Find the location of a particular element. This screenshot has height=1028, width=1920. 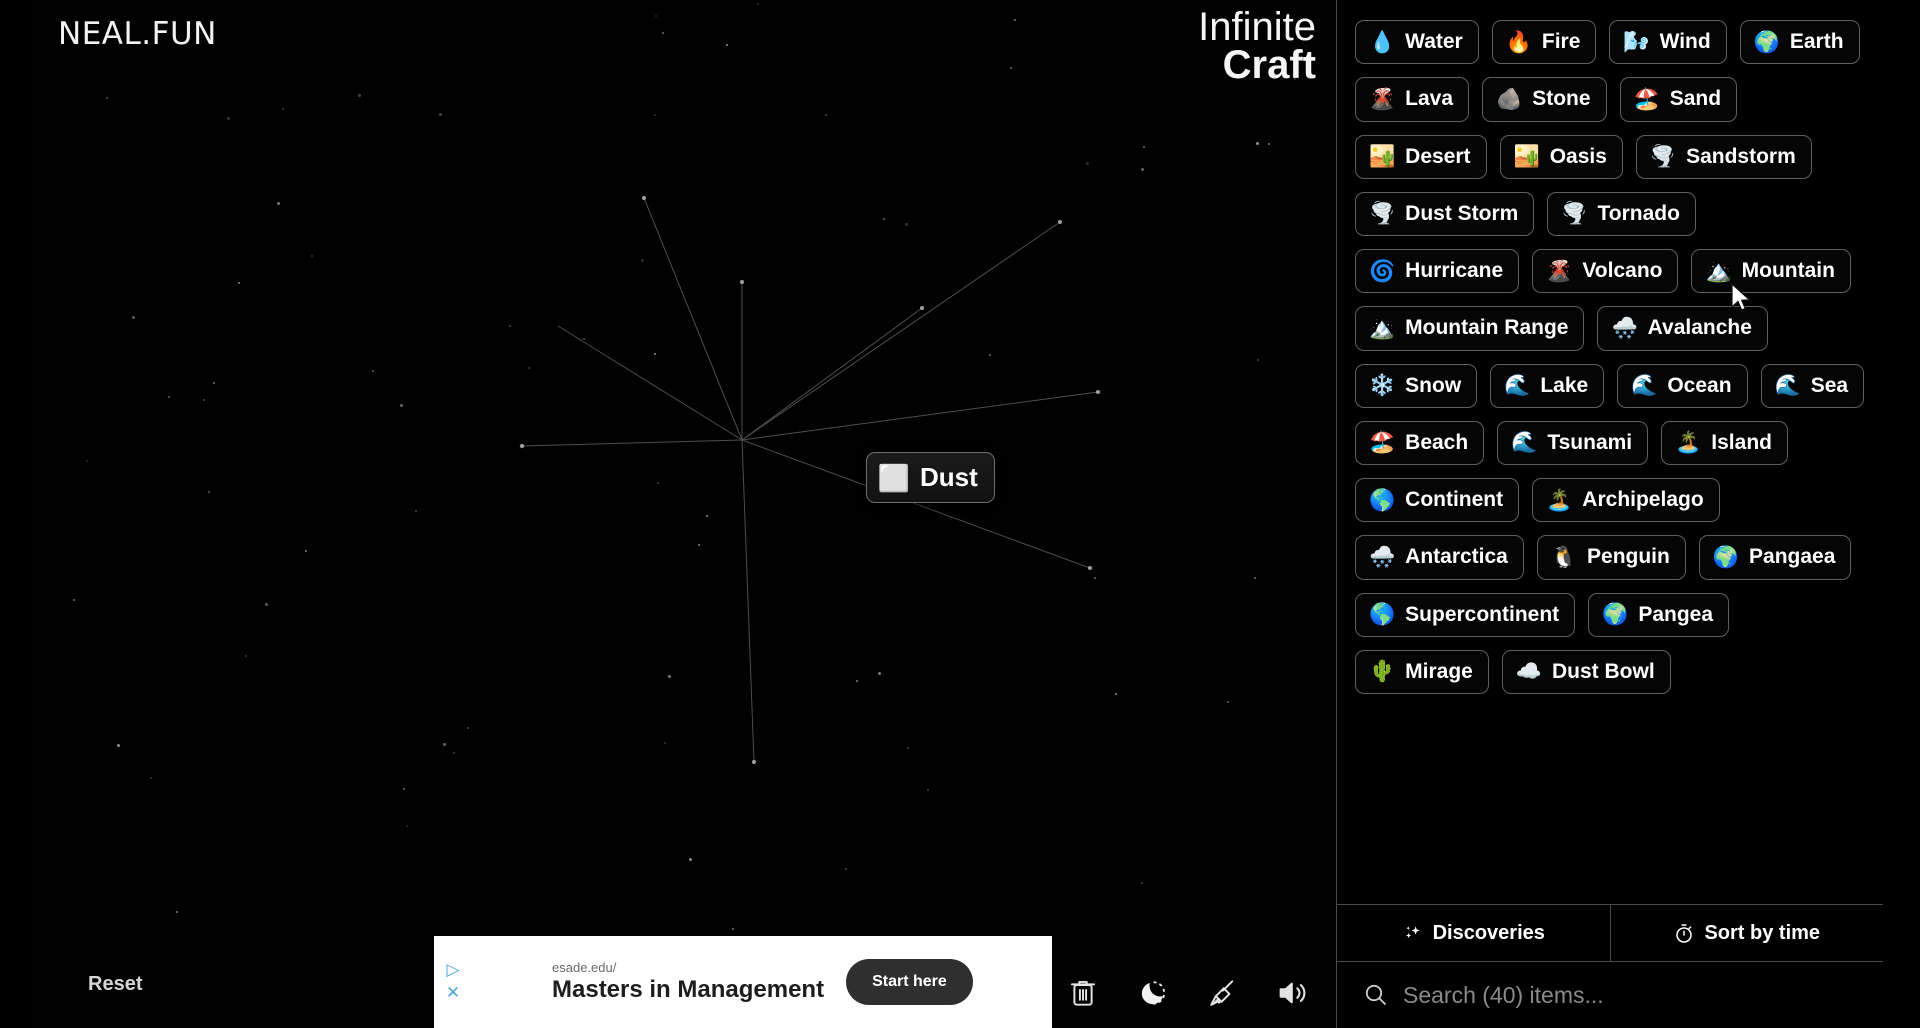

element-item: 🏜️ Desert is located at coordinates (1421, 156).